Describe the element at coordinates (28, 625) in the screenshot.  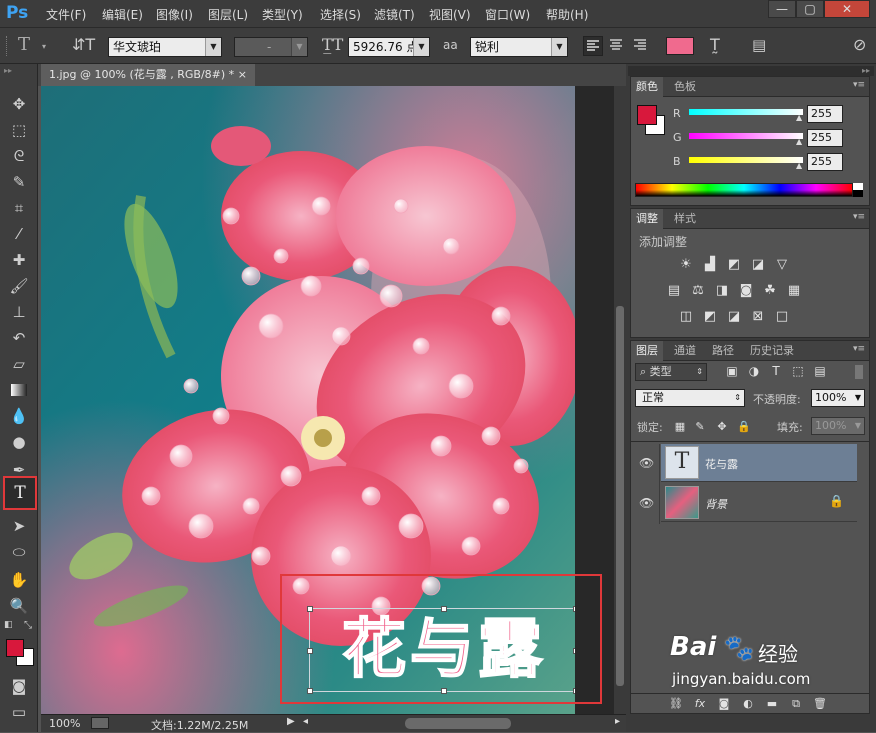
I see `swap-colors-icon: ⤡` at that location.